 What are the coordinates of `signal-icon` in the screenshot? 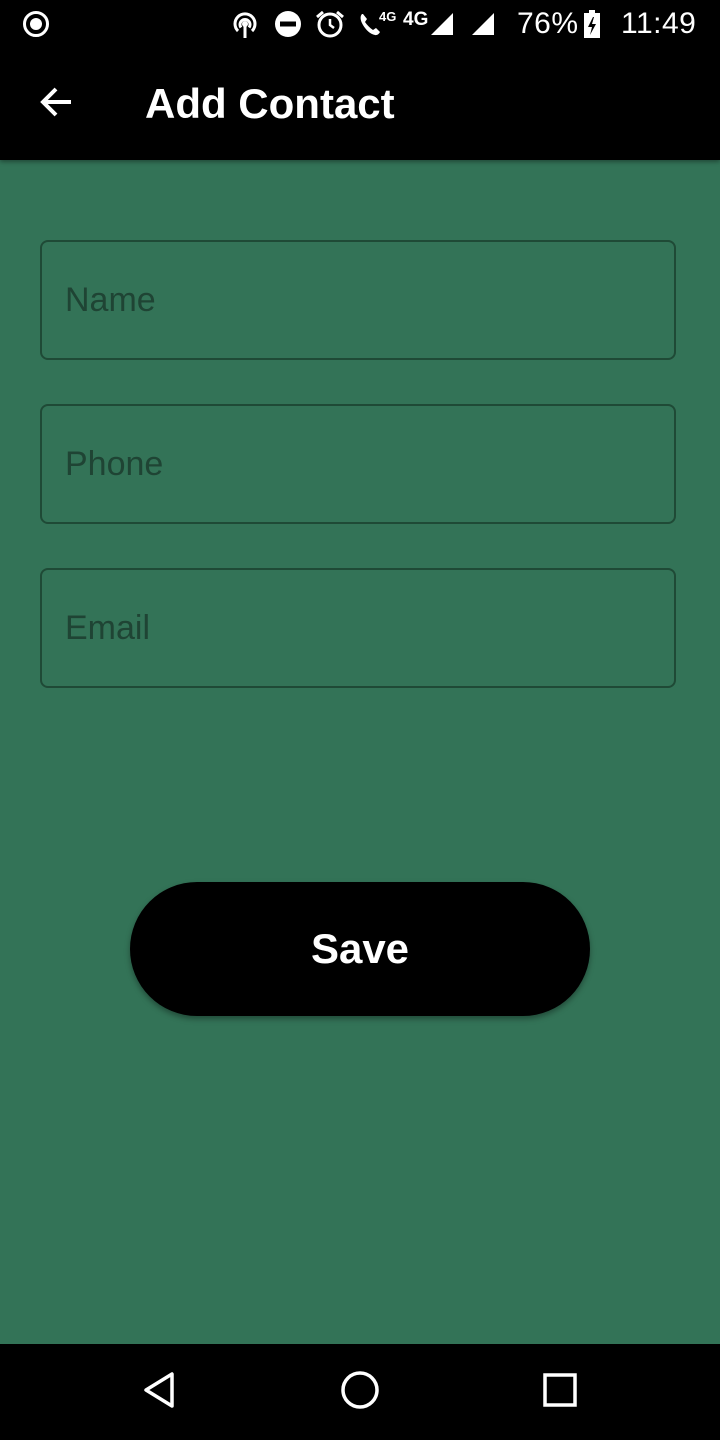 It's located at (483, 24).